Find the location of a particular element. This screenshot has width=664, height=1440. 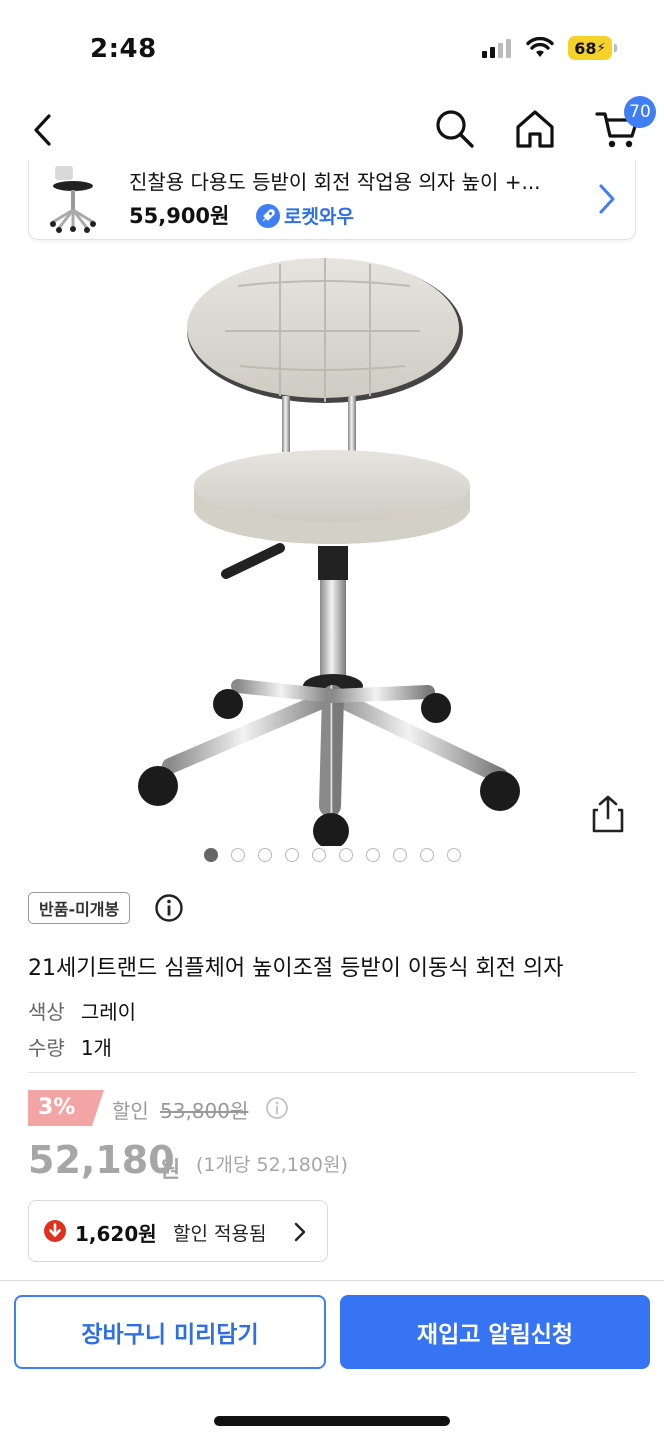

option-quantity-label: 수량 is located at coordinates (46, 1048).